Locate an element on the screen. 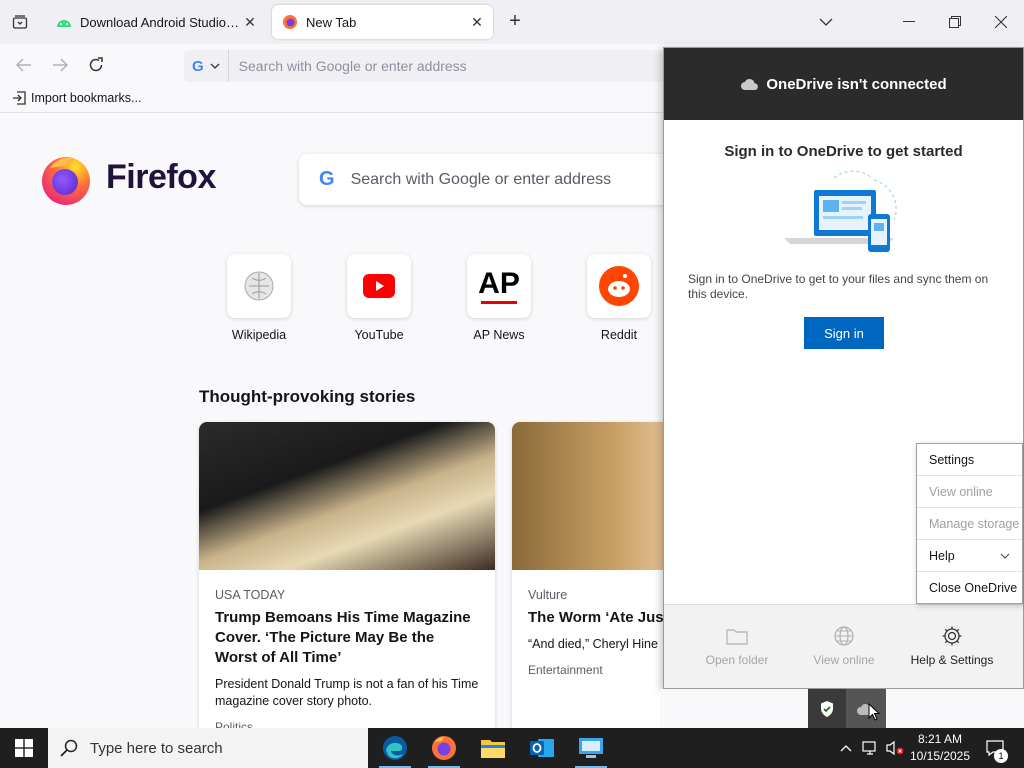 Image resolution: width=1024 pixels, height=768 pixels. reload-button is located at coordinates (96, 65).